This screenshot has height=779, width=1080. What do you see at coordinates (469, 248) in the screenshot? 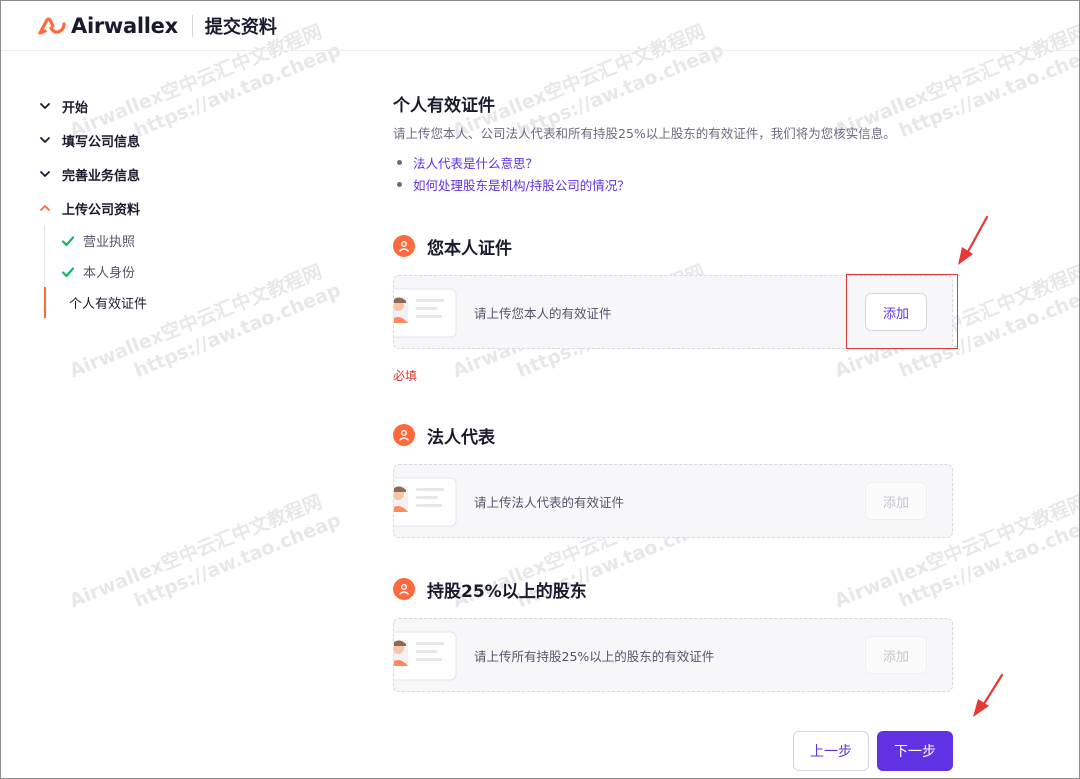
I see `section-title: 您本人证件` at bounding box center [469, 248].